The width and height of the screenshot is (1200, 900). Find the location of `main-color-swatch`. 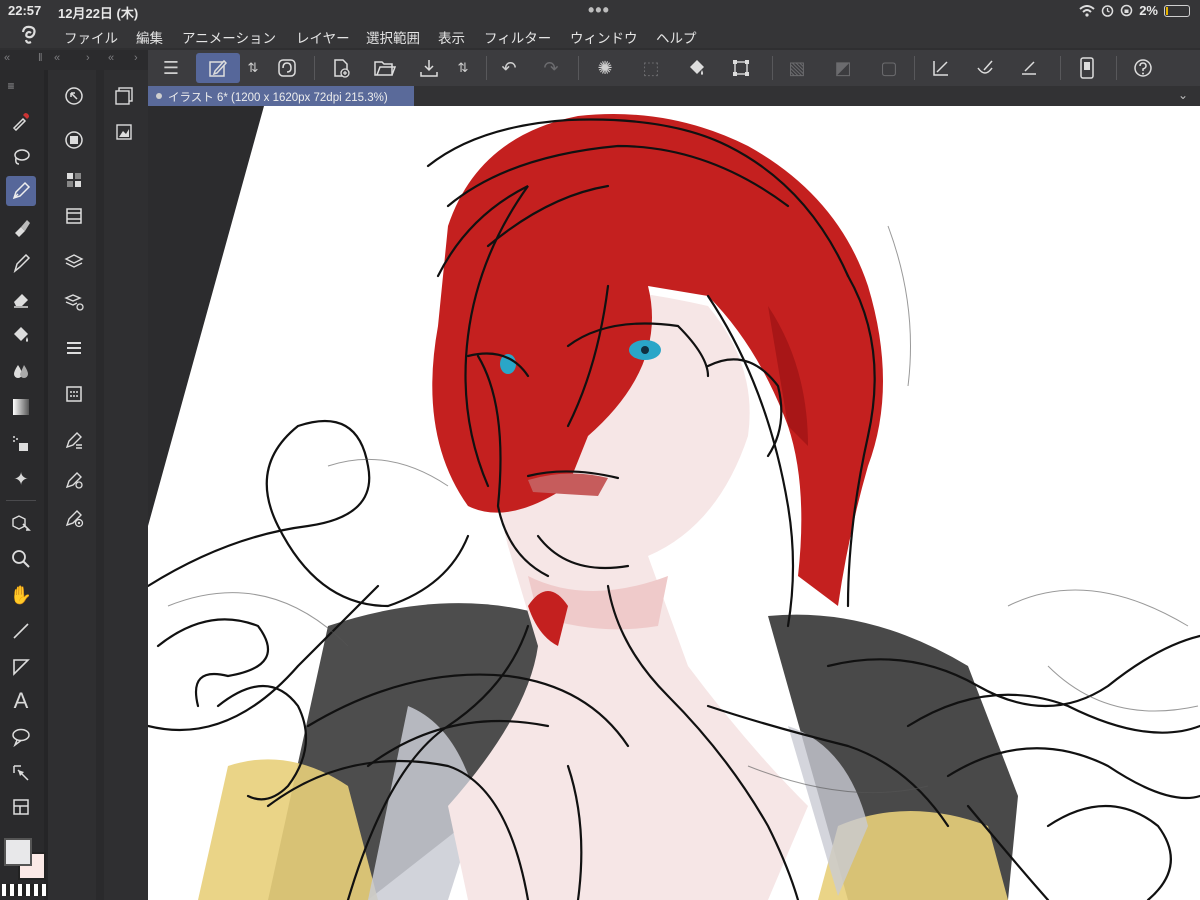

main-color-swatch is located at coordinates (18, 852).